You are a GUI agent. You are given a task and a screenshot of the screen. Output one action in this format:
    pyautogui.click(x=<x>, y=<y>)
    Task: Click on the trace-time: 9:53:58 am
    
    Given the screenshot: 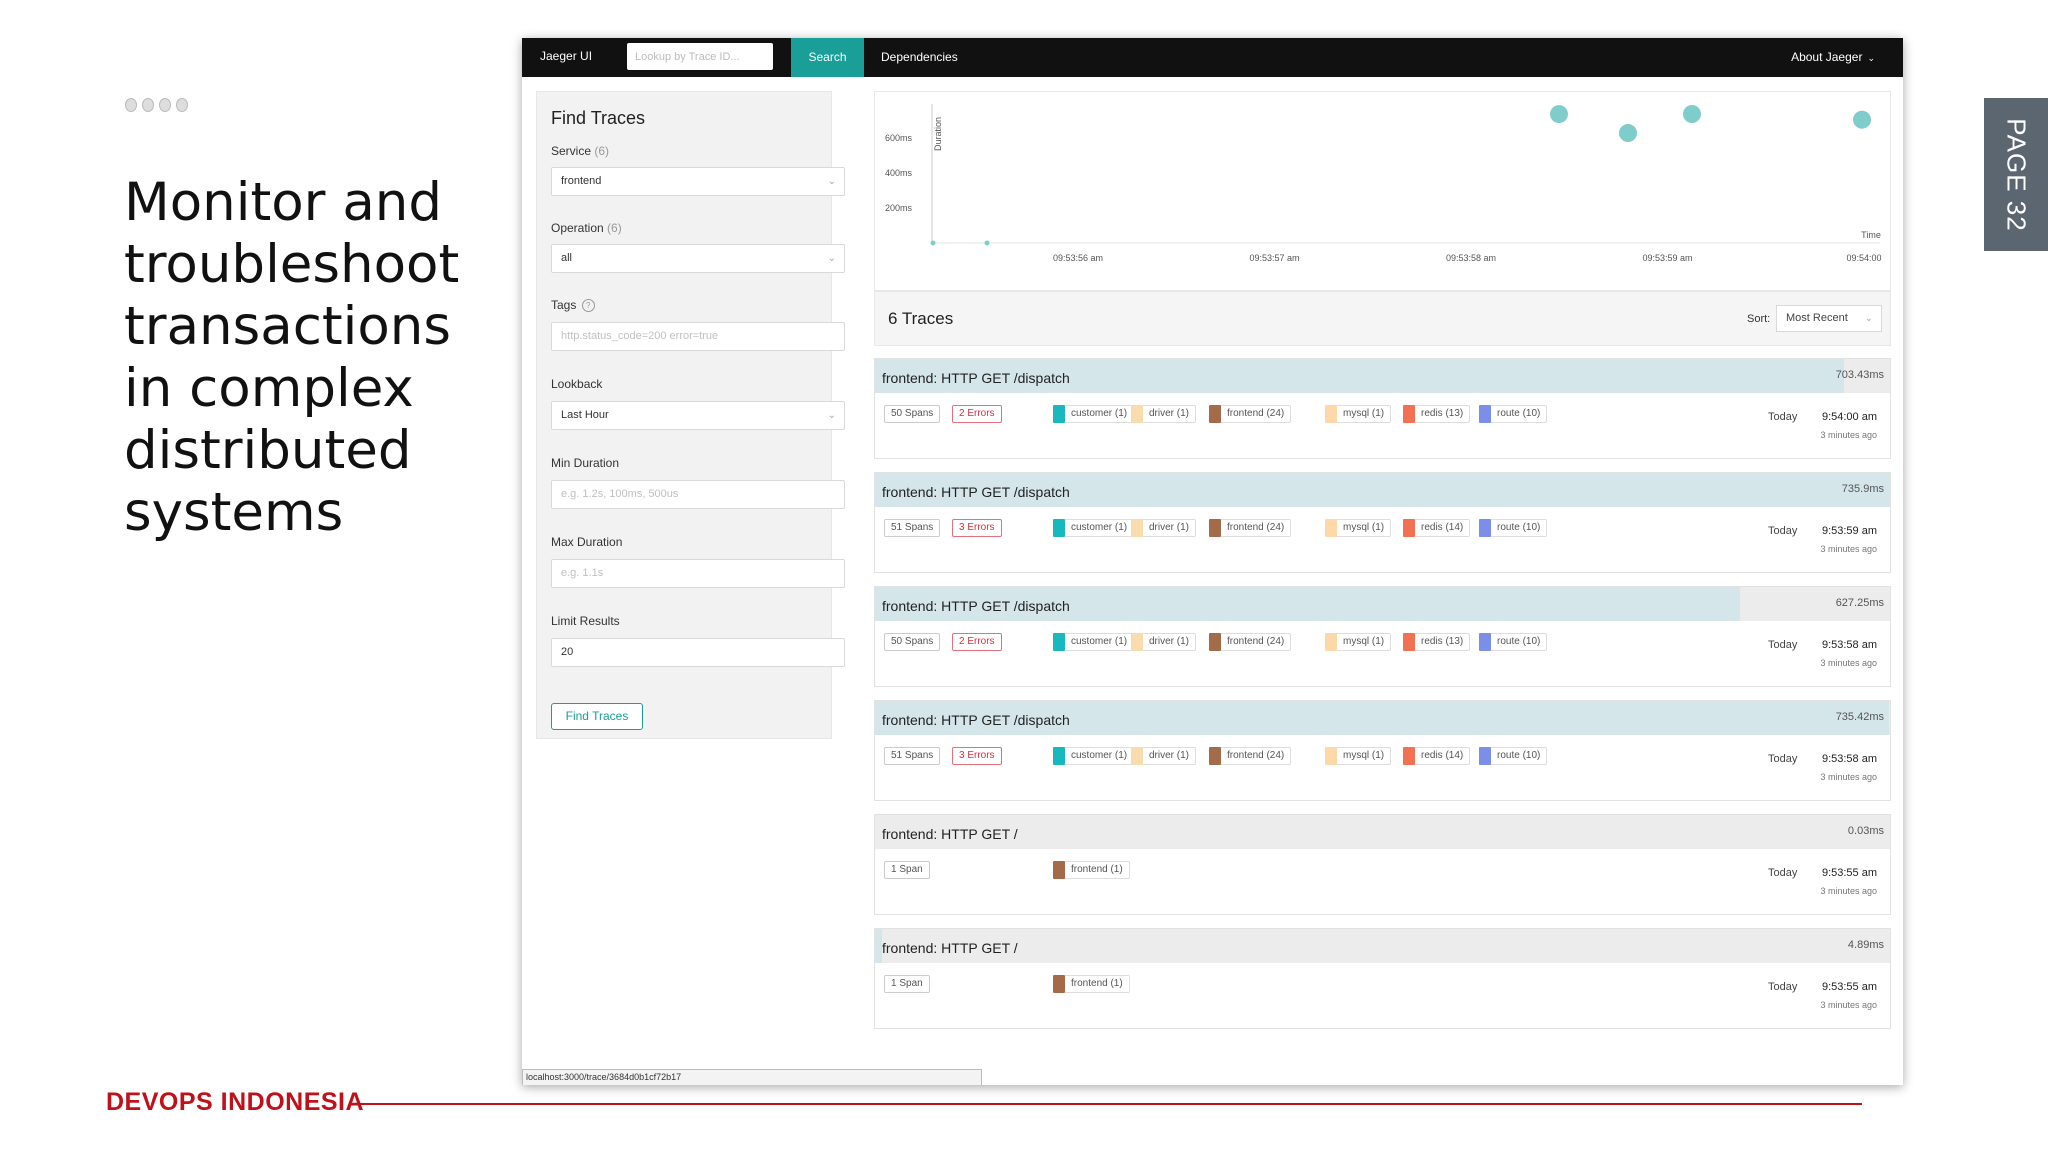 What is the action you would take?
    pyautogui.click(x=1849, y=759)
    